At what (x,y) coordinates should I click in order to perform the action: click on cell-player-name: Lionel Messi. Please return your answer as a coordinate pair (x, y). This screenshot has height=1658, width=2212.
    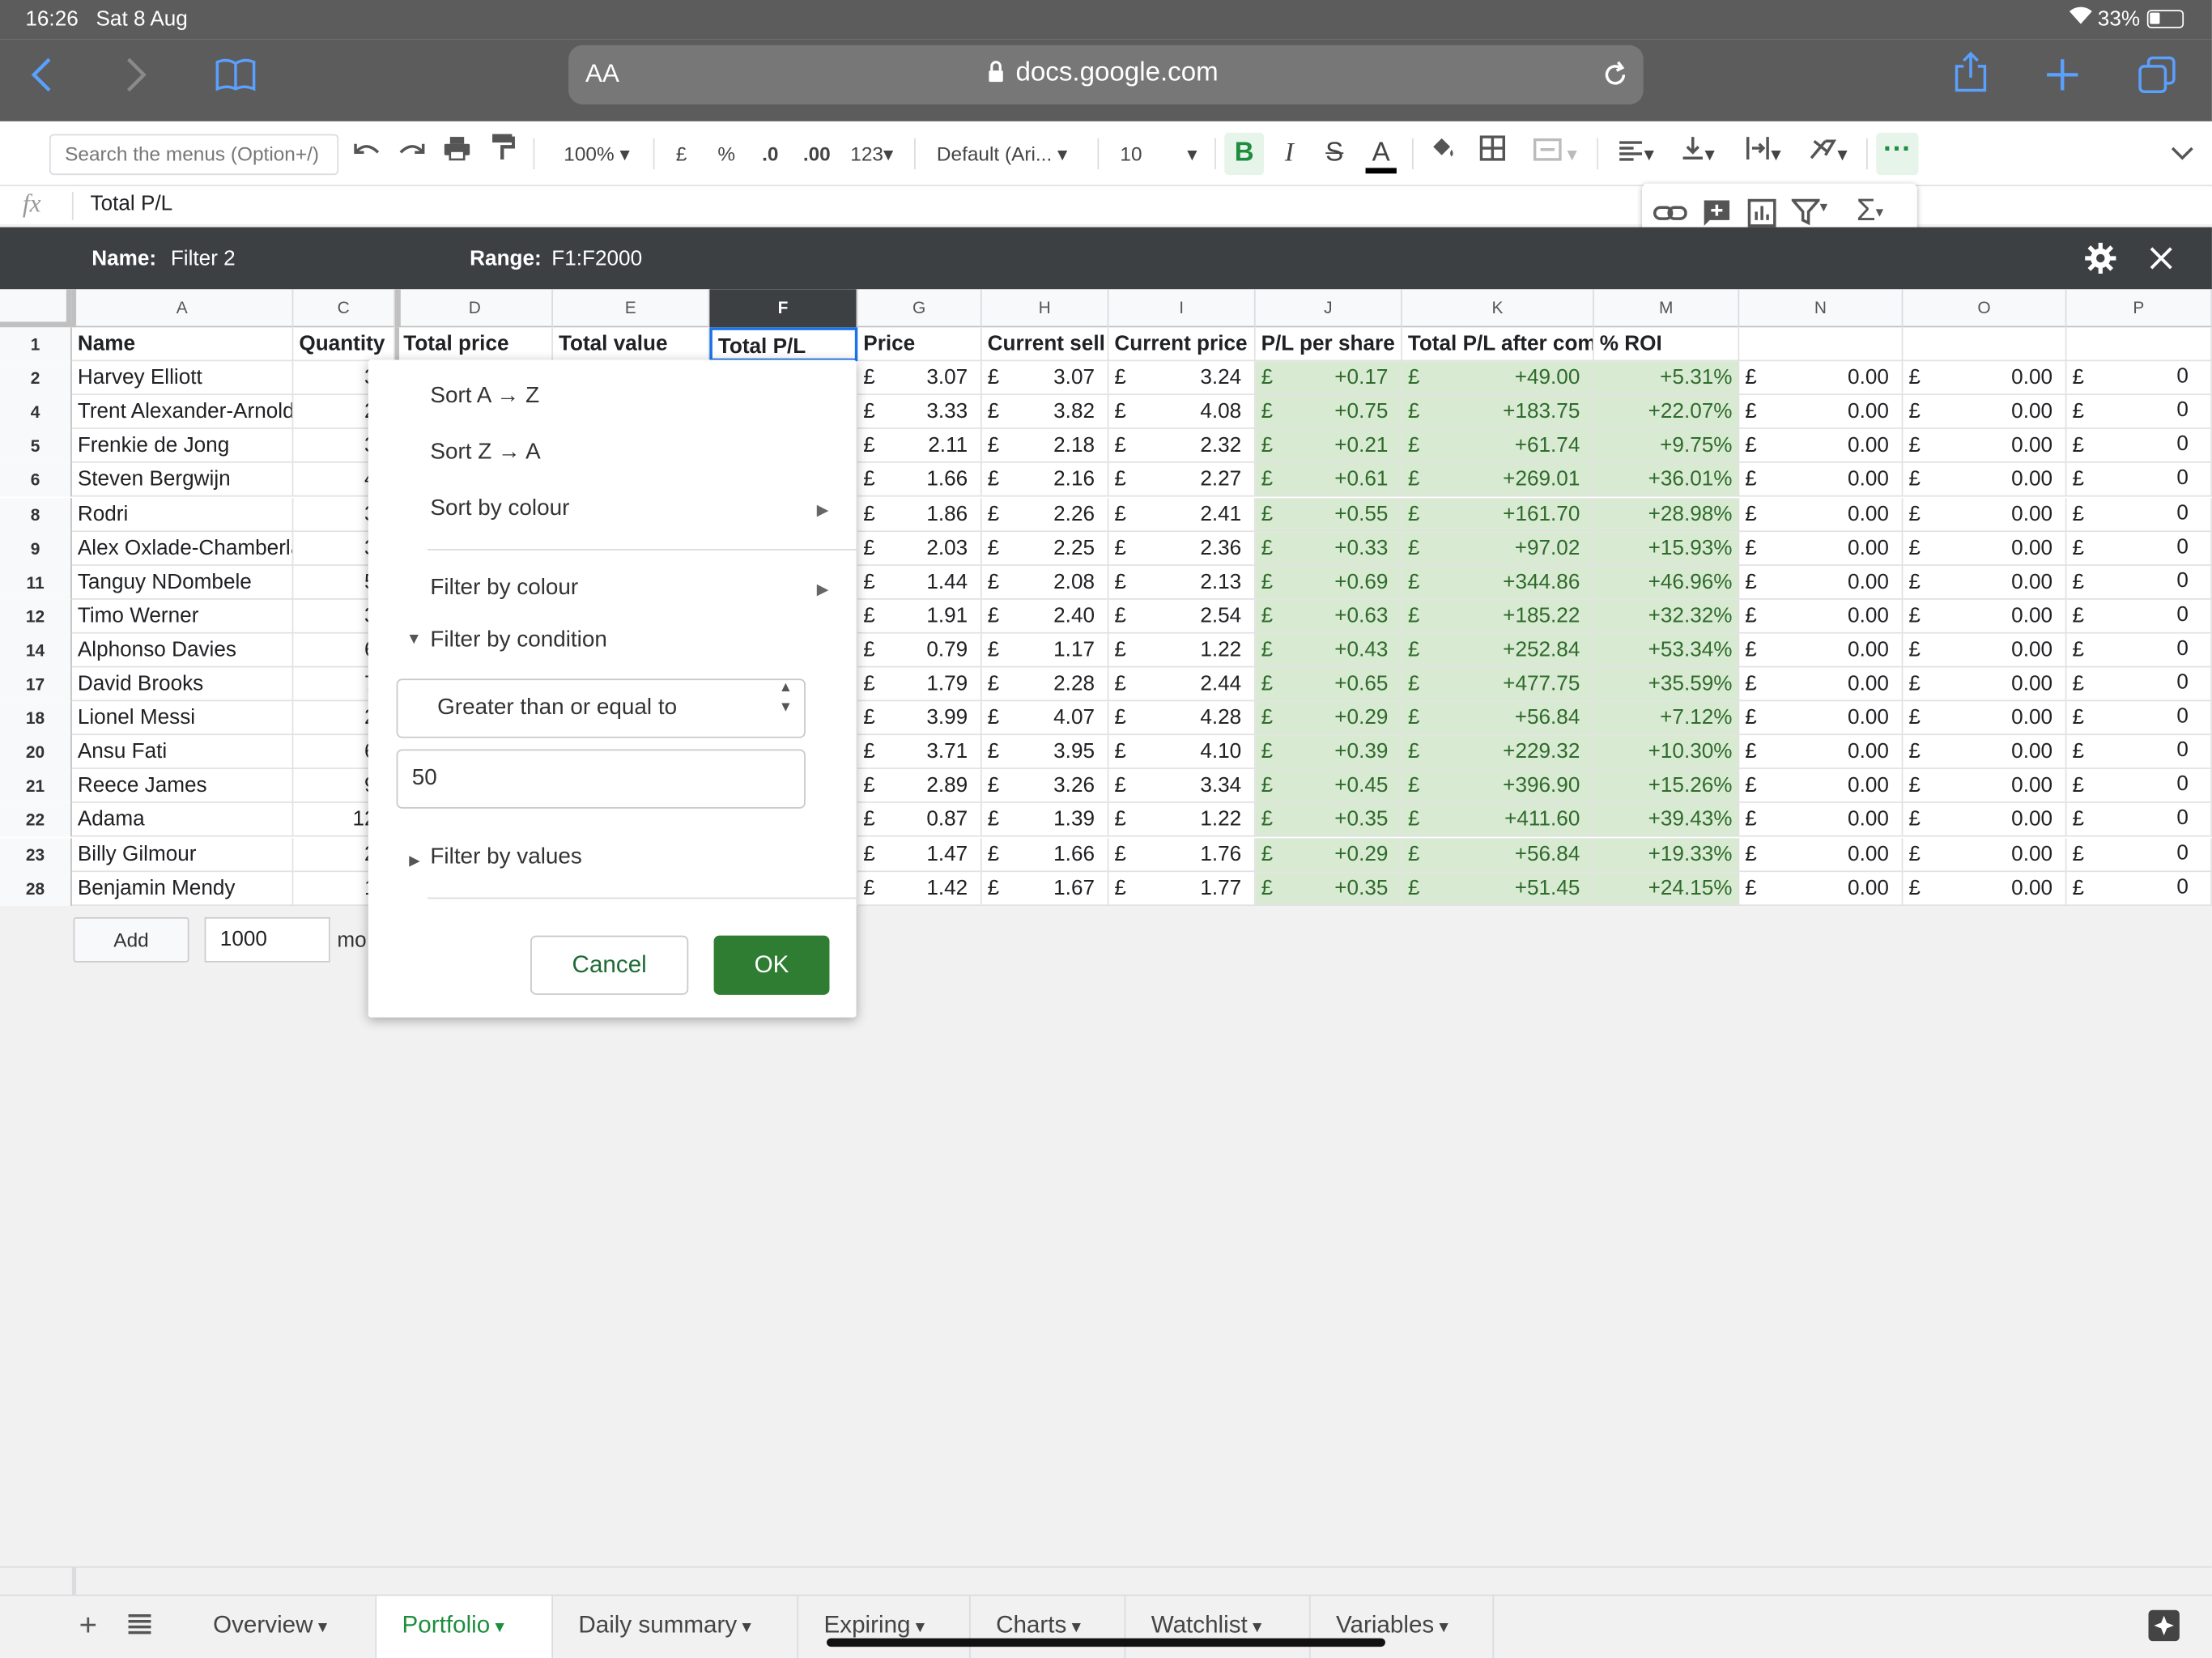
    Looking at the image, I should click on (183, 718).